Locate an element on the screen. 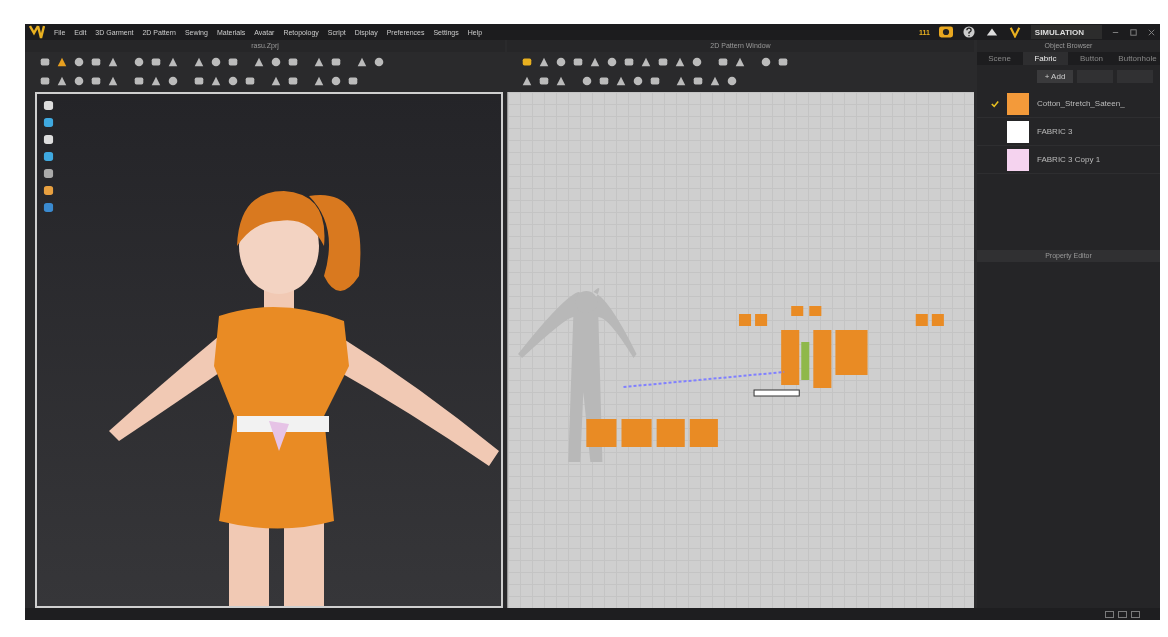  fabric-name: FABRIC 3 Copy 1 is located at coordinates (1069, 159).